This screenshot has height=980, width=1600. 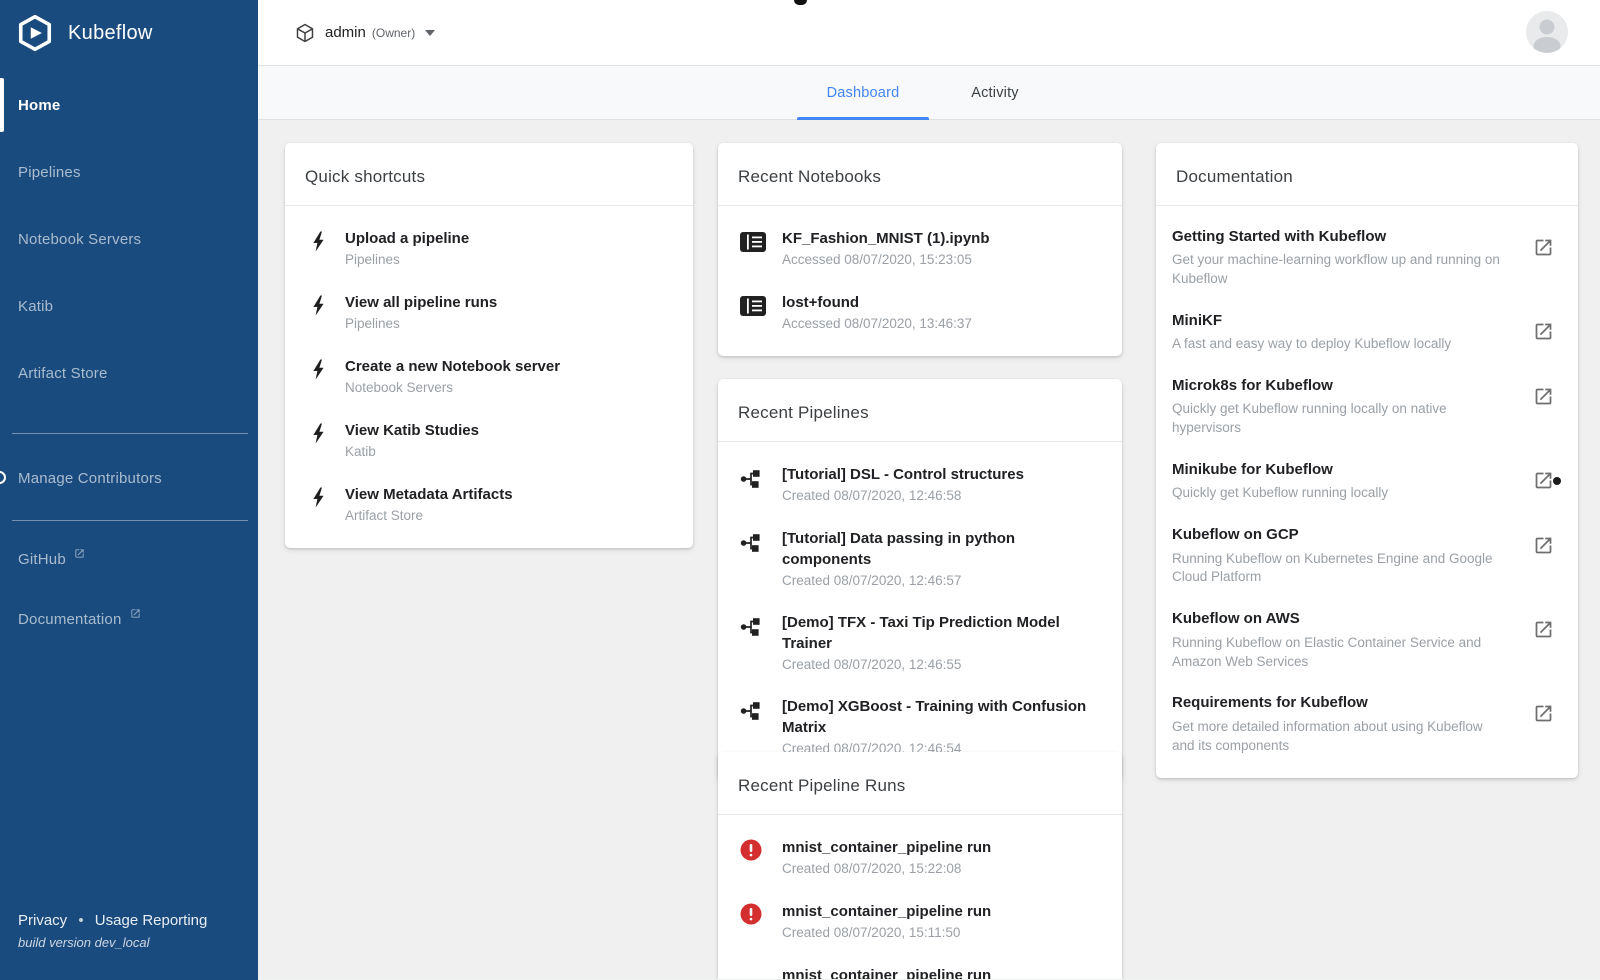 I want to click on doc-description: Quickly get Kubeflow running locally, so click(x=1280, y=493).